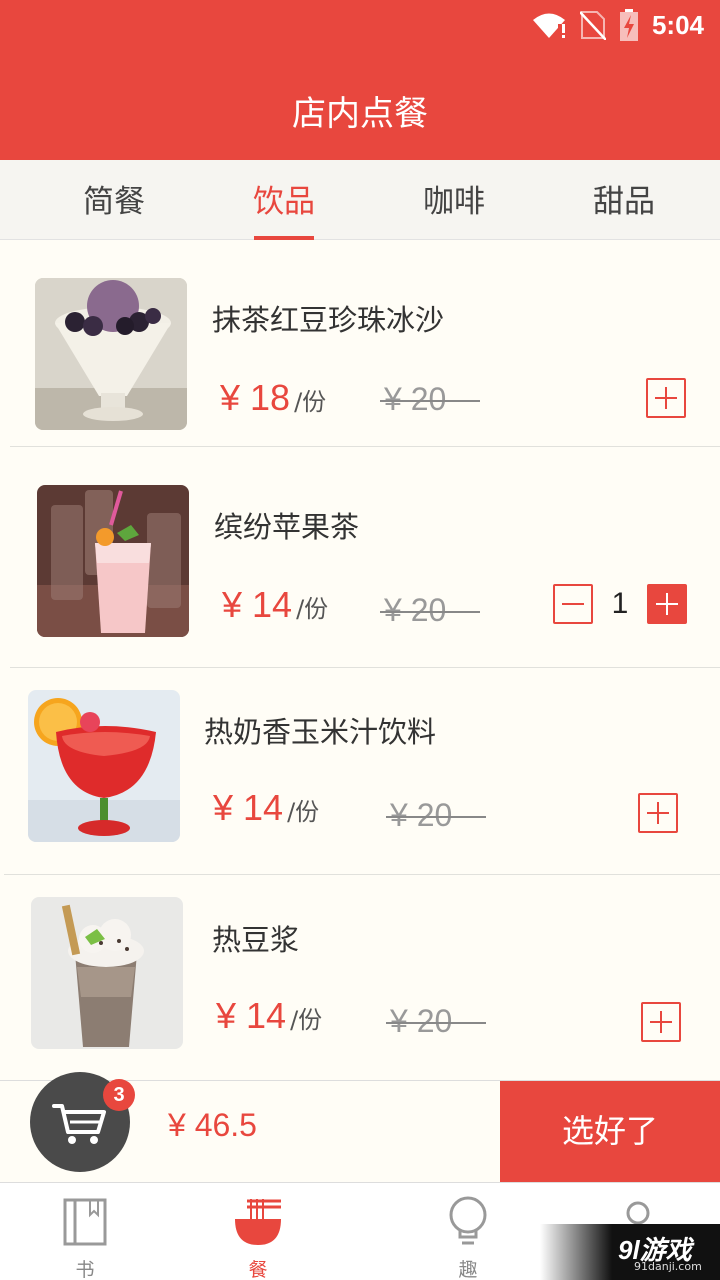 This screenshot has height=1280, width=720. What do you see at coordinates (114, 202) in the screenshot?
I see `tab-label: 简餐` at bounding box center [114, 202].